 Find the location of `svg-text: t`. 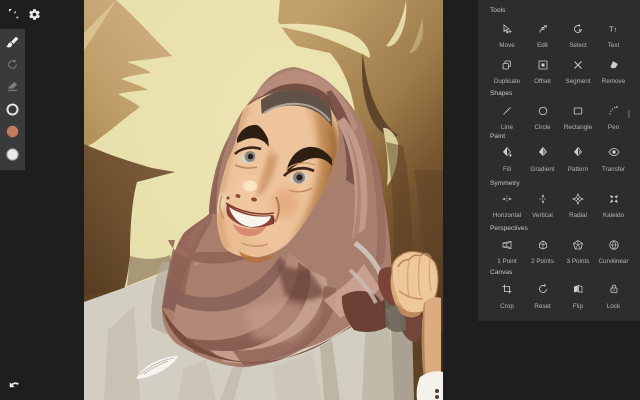

svg-text: t is located at coordinates (615, 31).